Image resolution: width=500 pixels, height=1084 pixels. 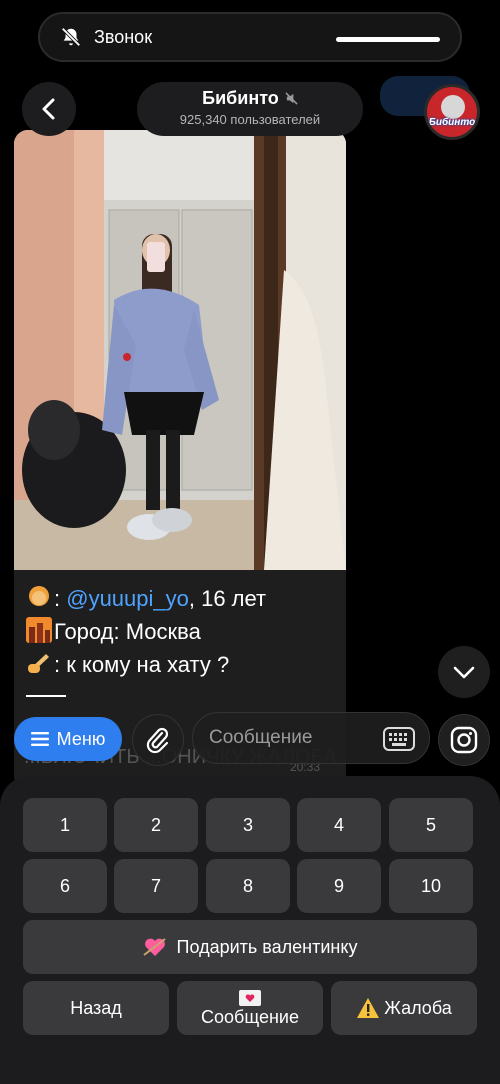 What do you see at coordinates (227, 598) in the screenshot?
I see `user-age: , 16 лет` at bounding box center [227, 598].